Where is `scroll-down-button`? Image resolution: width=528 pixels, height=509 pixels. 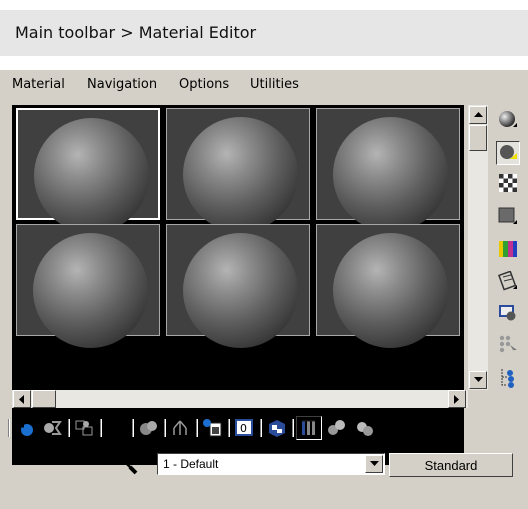 scroll-down-button is located at coordinates (478, 380).